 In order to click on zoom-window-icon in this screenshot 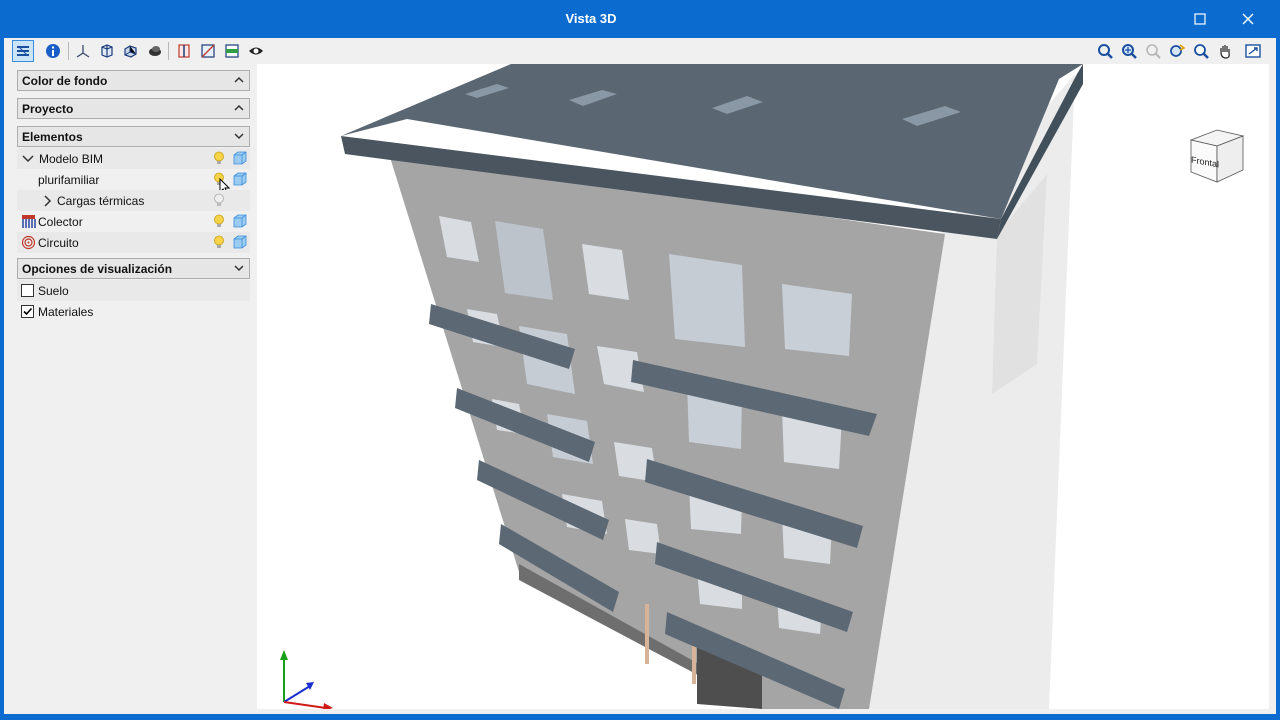, I will do `click(1153, 51)`.